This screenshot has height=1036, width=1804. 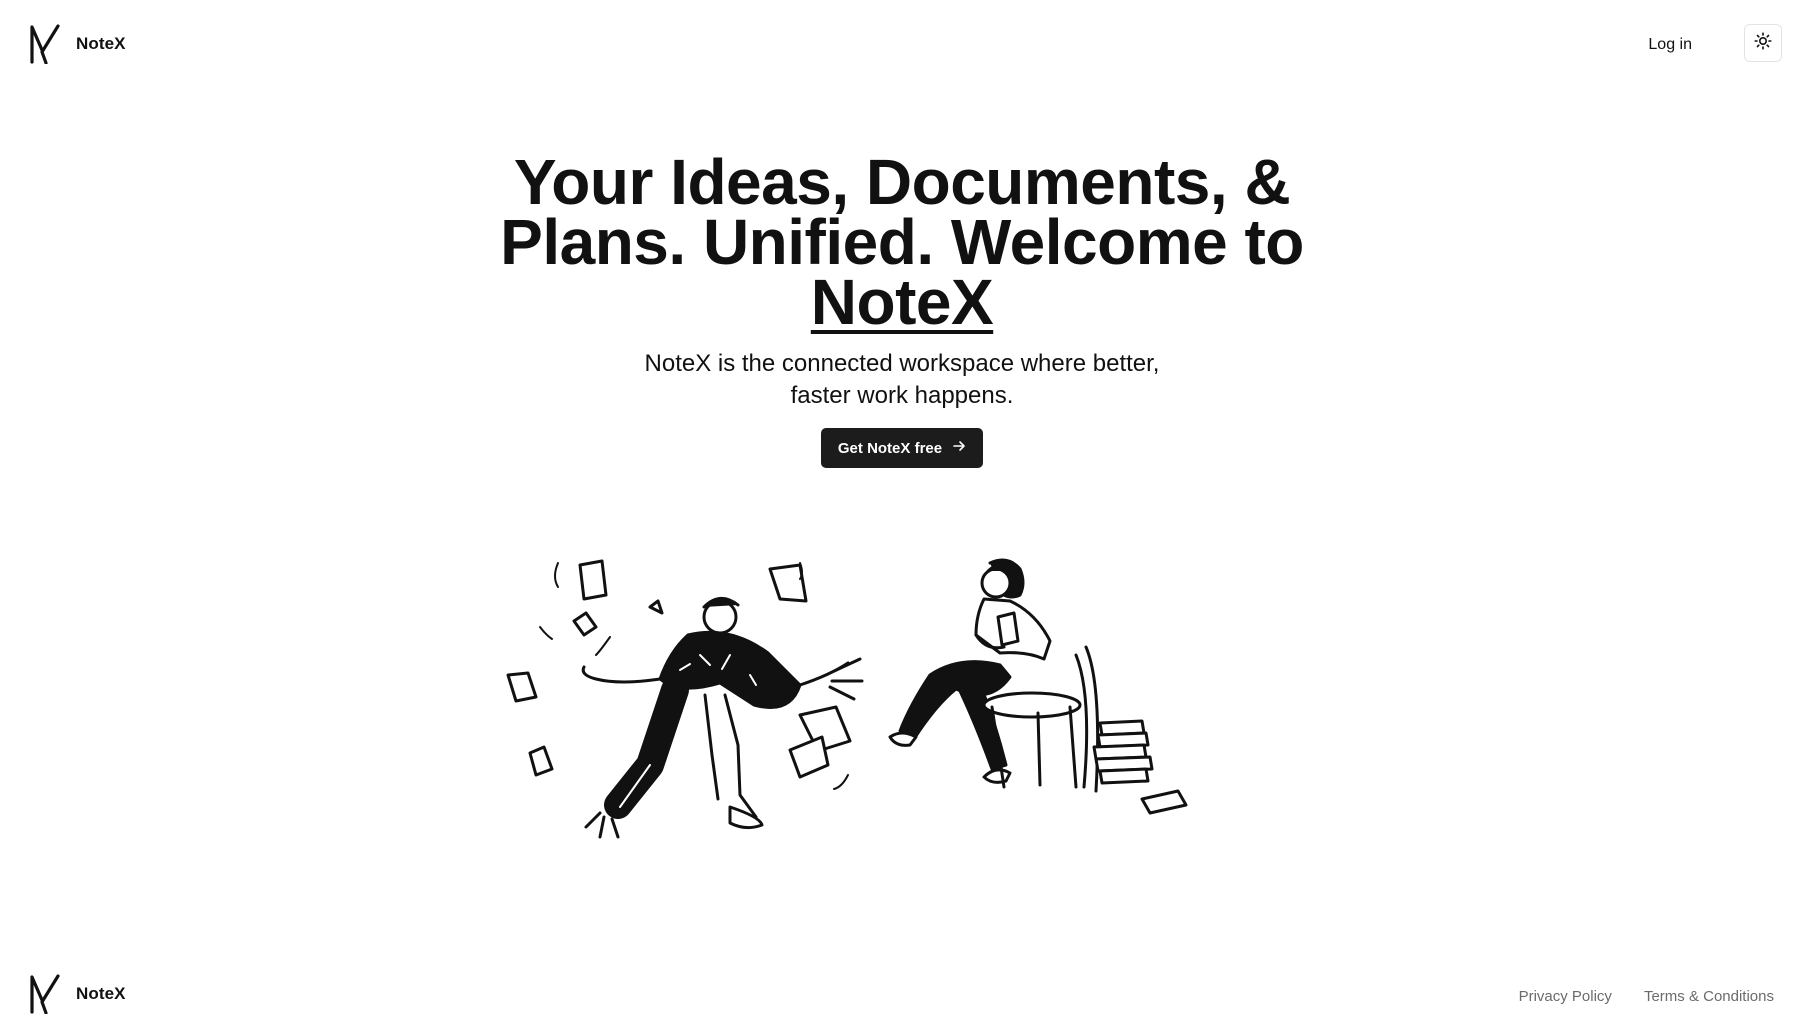 I want to click on sun-icon, so click(x=1763, y=43).